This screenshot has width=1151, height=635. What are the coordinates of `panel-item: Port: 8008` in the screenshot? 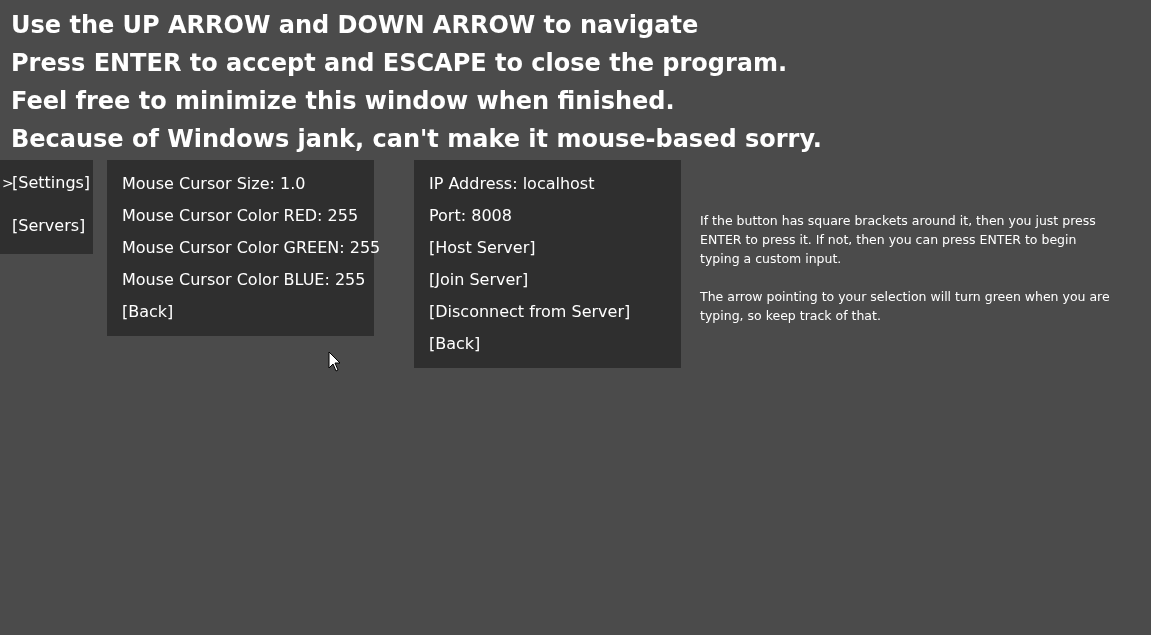 It's located at (470, 216).